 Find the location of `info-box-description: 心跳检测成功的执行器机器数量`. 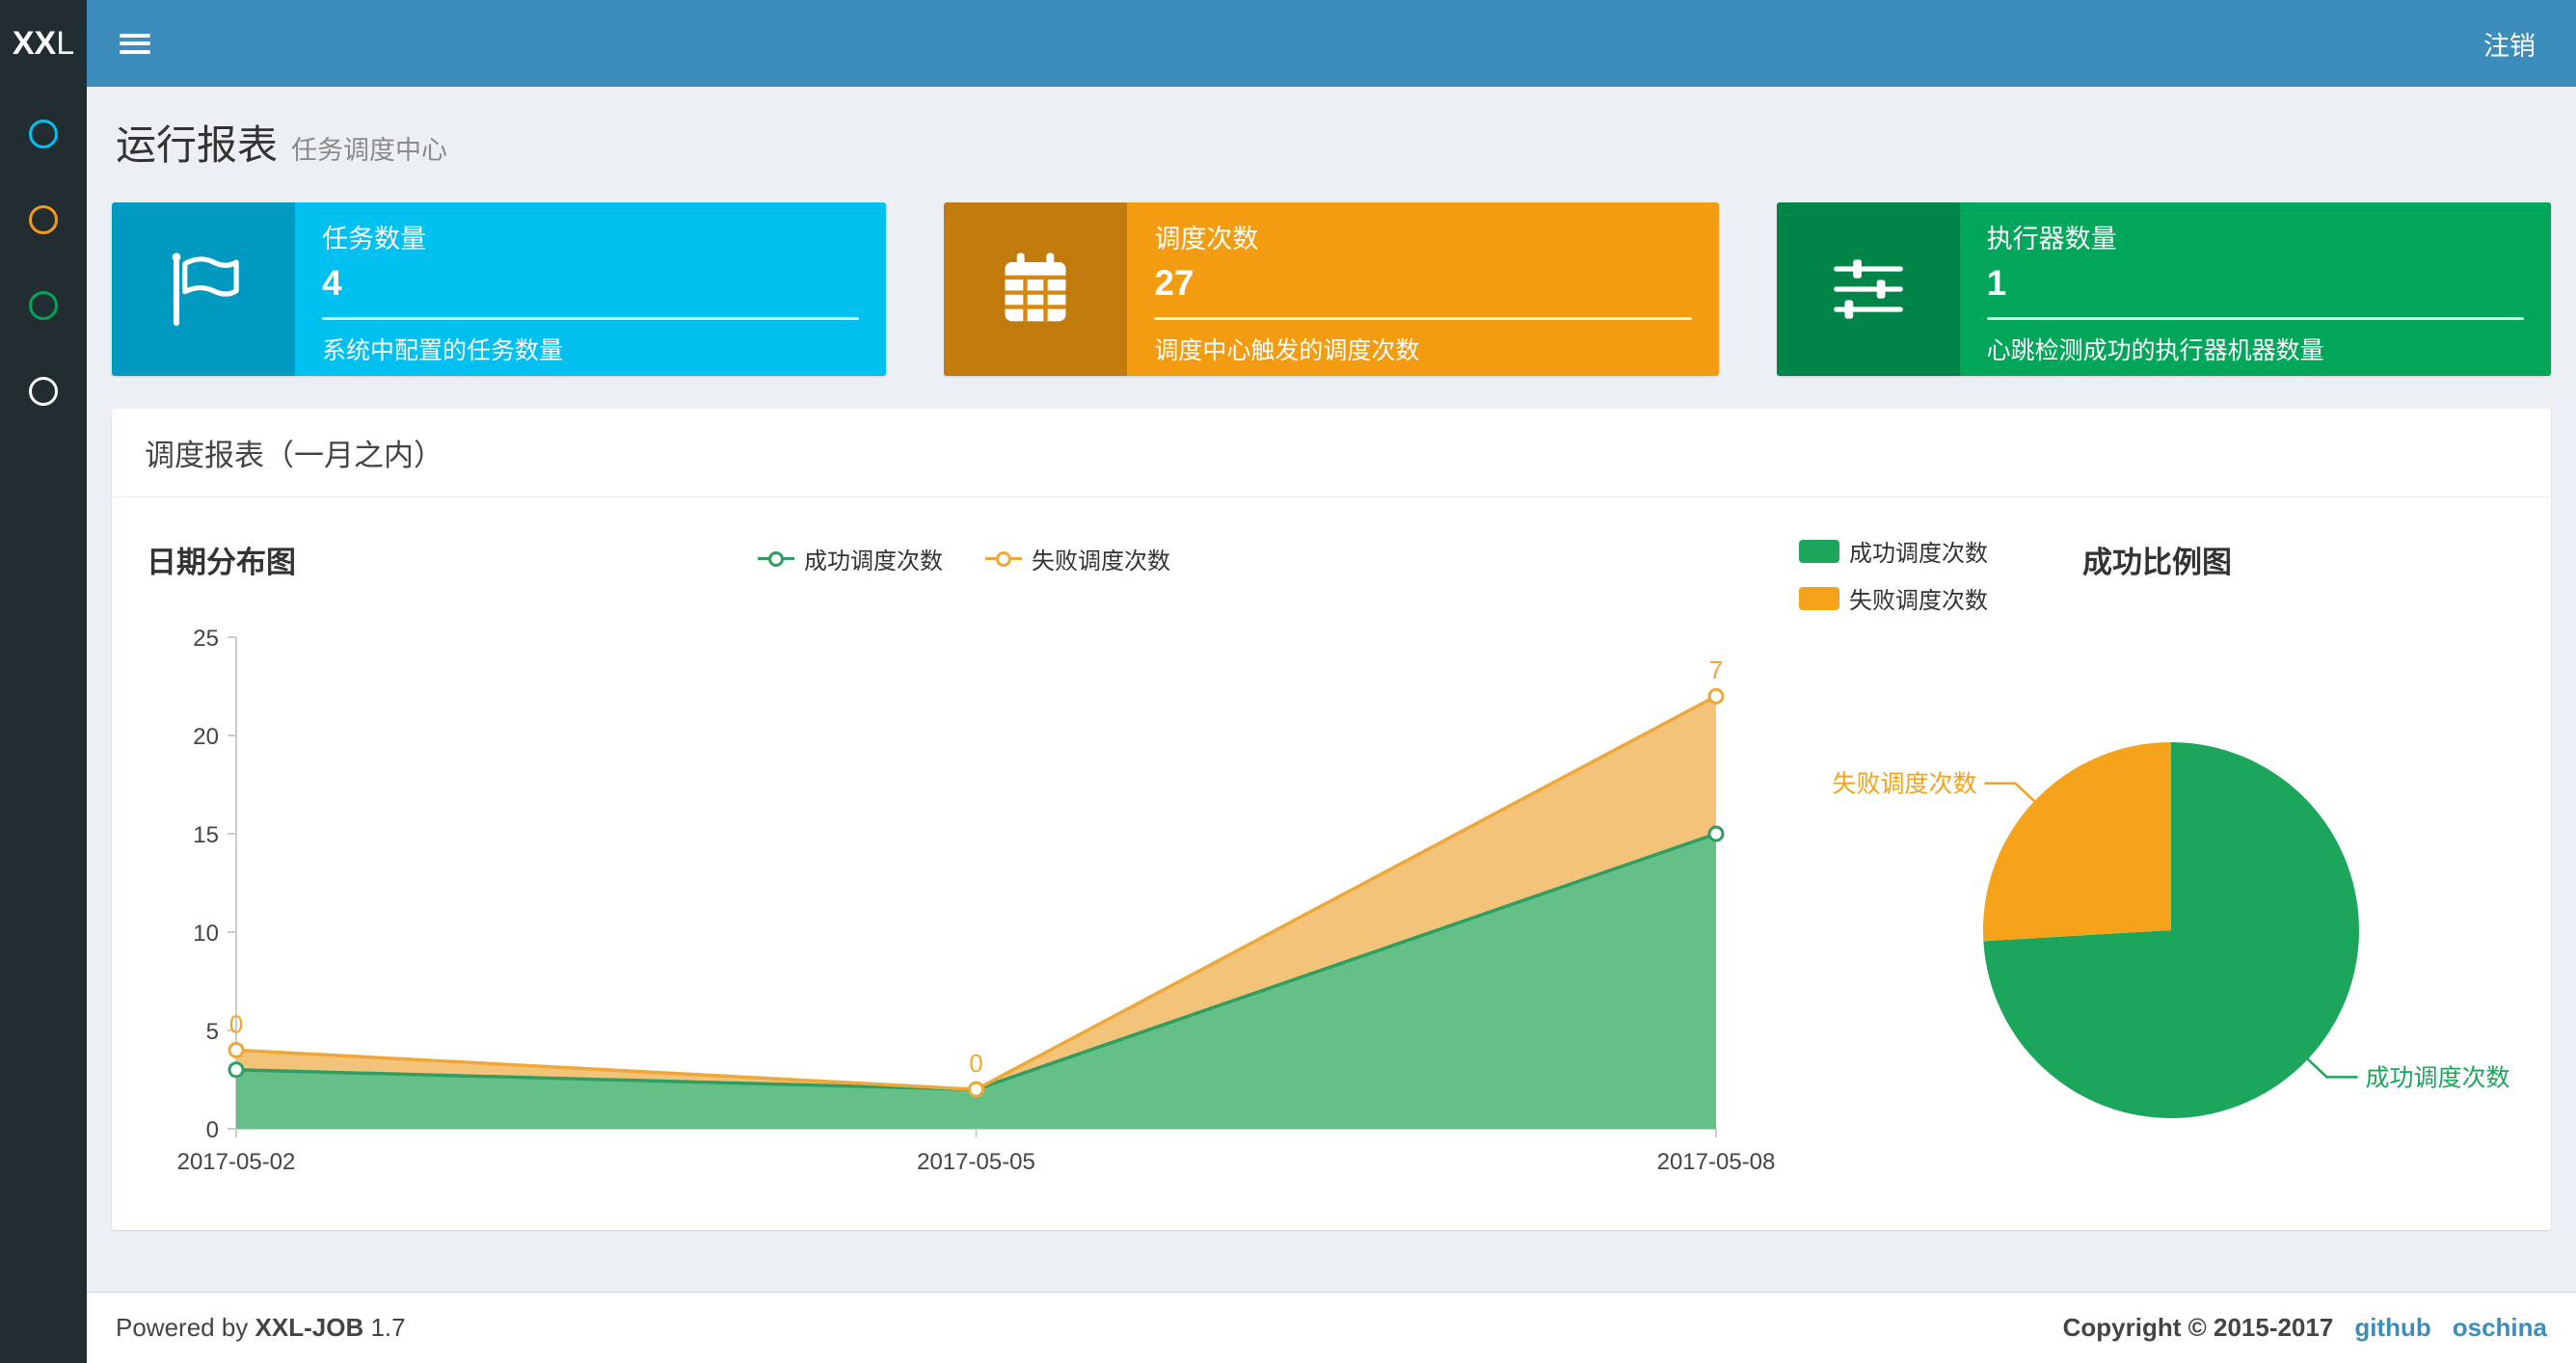

info-box-description: 心跳检测成功的执行器机器数量 is located at coordinates (2155, 350).